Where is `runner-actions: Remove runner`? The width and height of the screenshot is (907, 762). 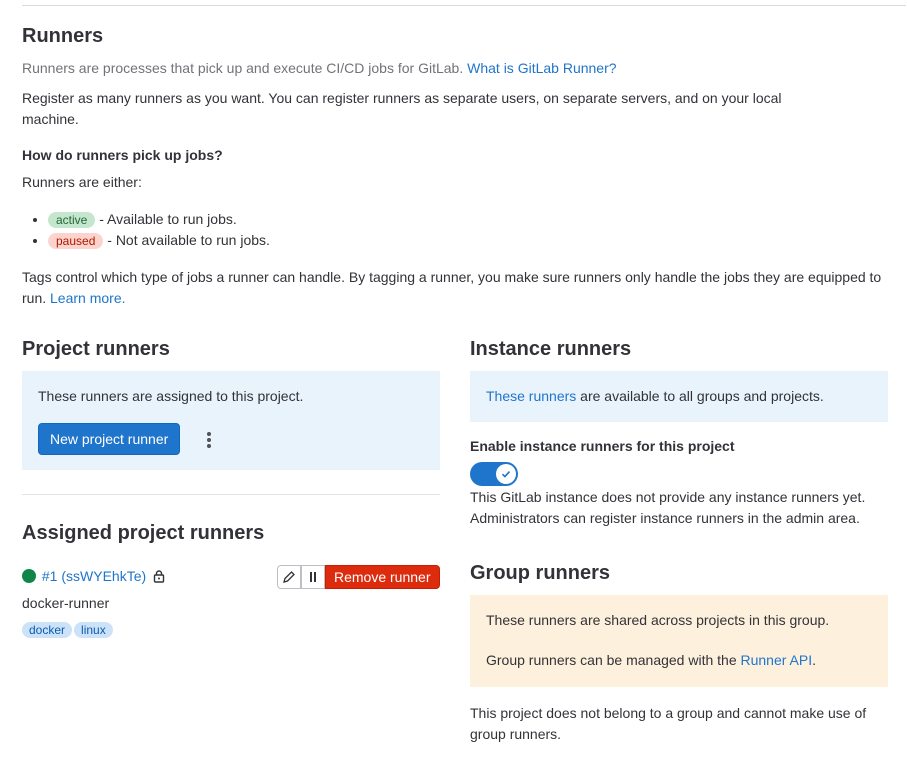 runner-actions: Remove runner is located at coordinates (358, 577).